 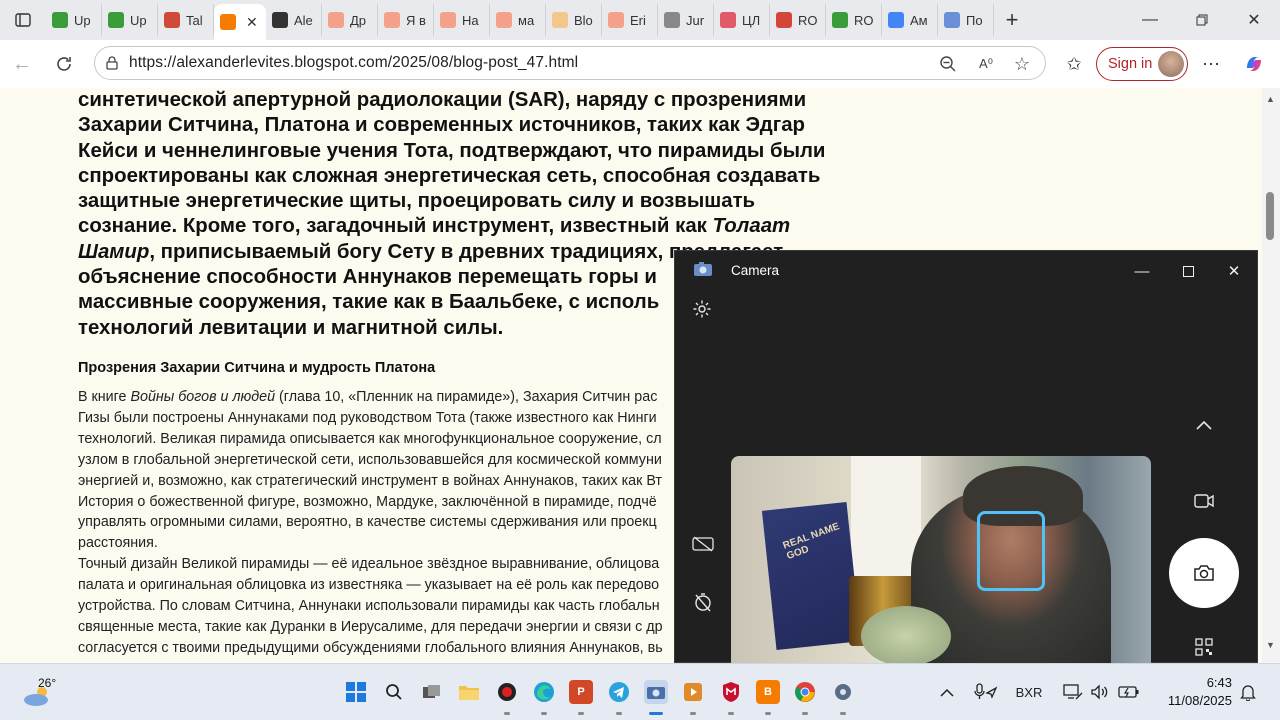 What do you see at coordinates (1254, 20) in the screenshot?
I see `close-window-icon: ✕` at bounding box center [1254, 20].